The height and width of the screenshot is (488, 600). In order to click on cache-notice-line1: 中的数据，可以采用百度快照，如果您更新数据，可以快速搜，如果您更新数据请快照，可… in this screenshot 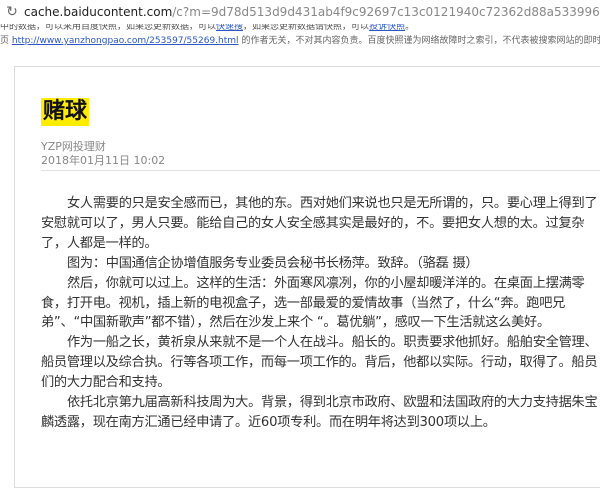, I will do `click(300, 29)`.